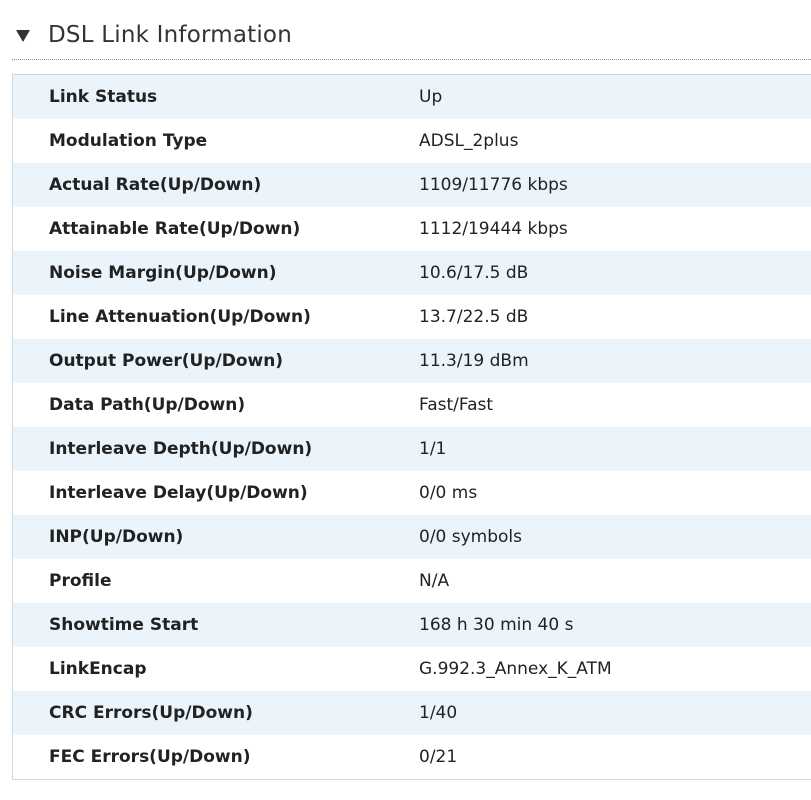  Describe the element at coordinates (474, 273) in the screenshot. I see `row-value: 10.6/17.5 dB` at that location.